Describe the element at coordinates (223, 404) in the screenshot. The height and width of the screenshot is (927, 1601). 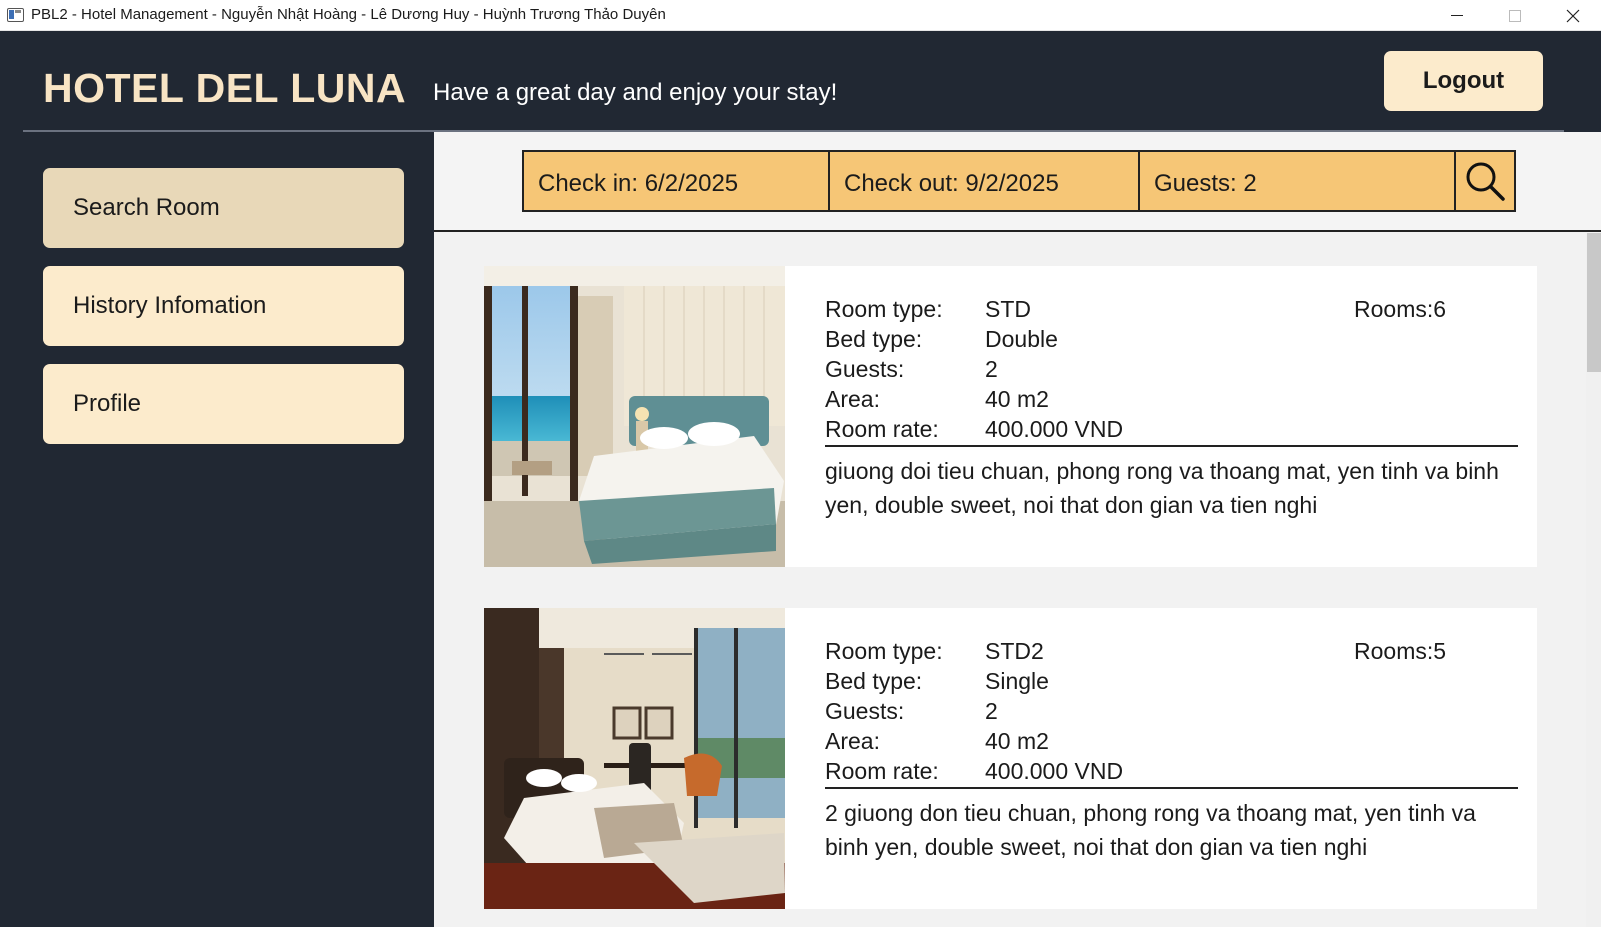
I see `sidebar-item-profile: Profile` at that location.